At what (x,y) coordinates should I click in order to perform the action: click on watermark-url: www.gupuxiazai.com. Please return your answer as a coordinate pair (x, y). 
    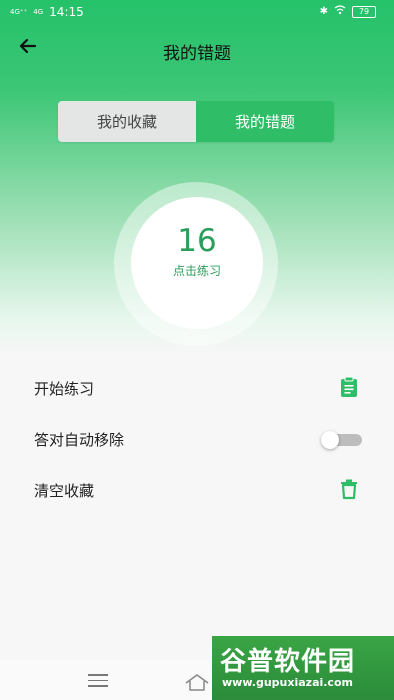
    Looking at the image, I should click on (287, 682).